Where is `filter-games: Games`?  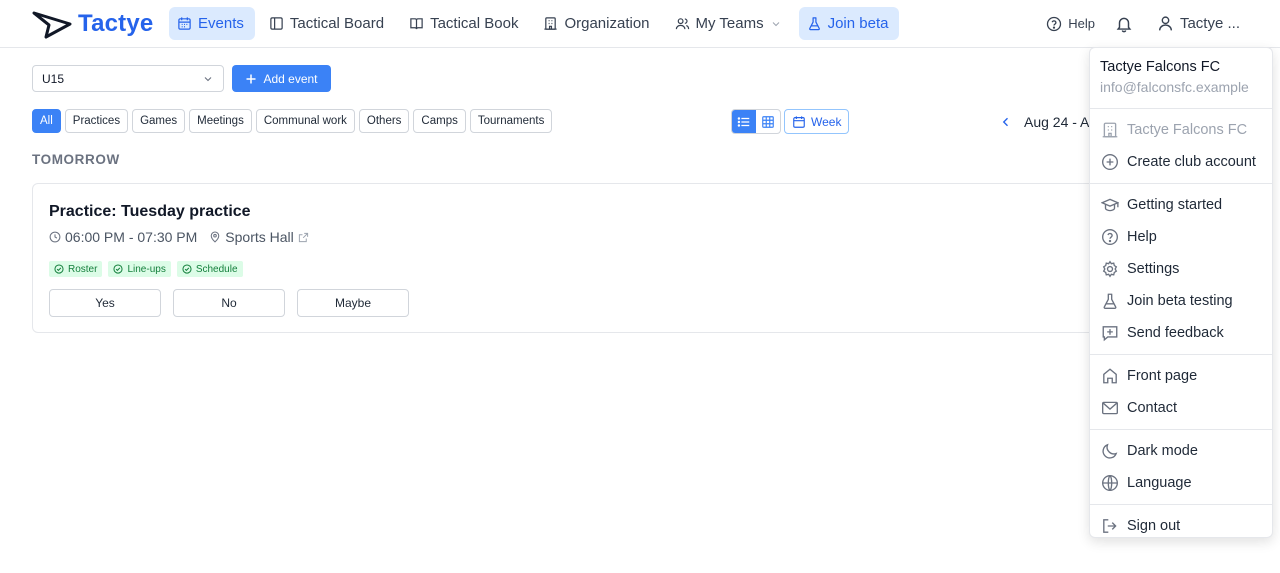
filter-games: Games is located at coordinates (159, 121).